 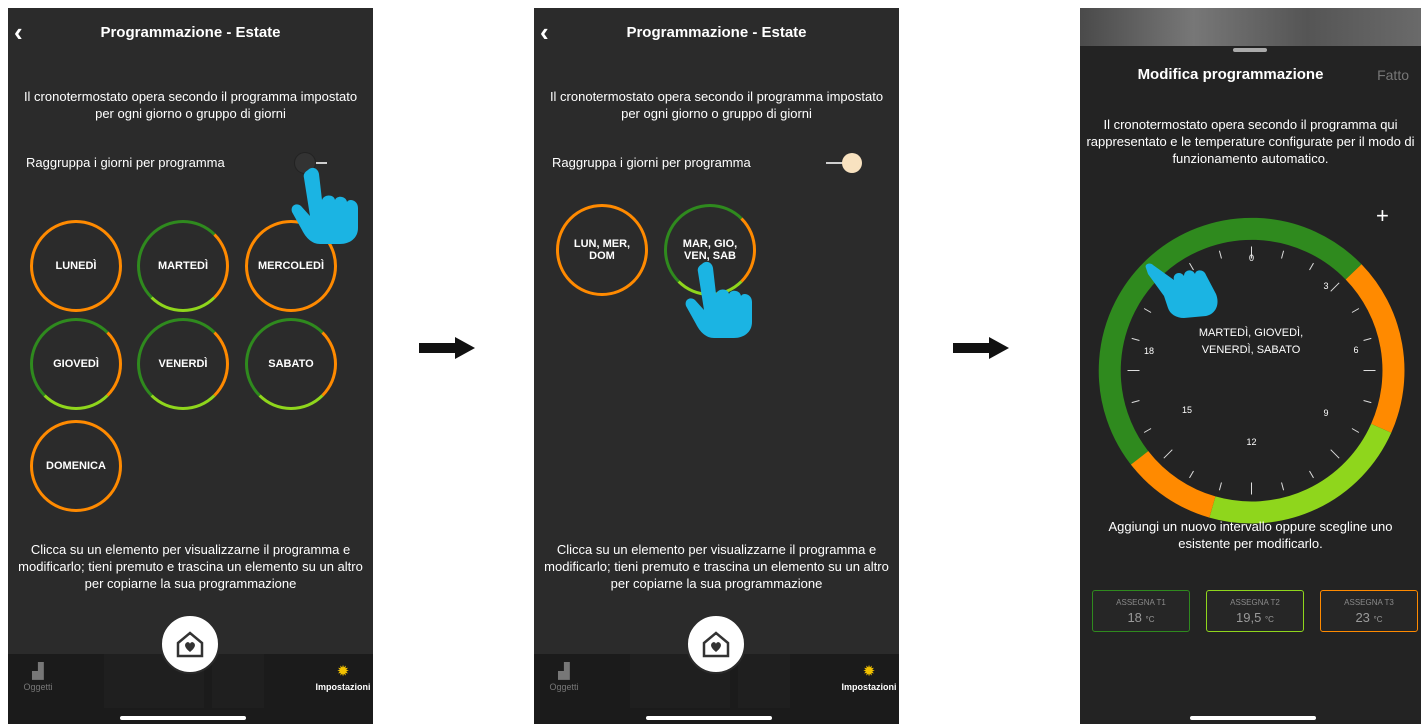 I want to click on assign-t3-button: ASSEGNA T3 23 °C, so click(x=1369, y=611).